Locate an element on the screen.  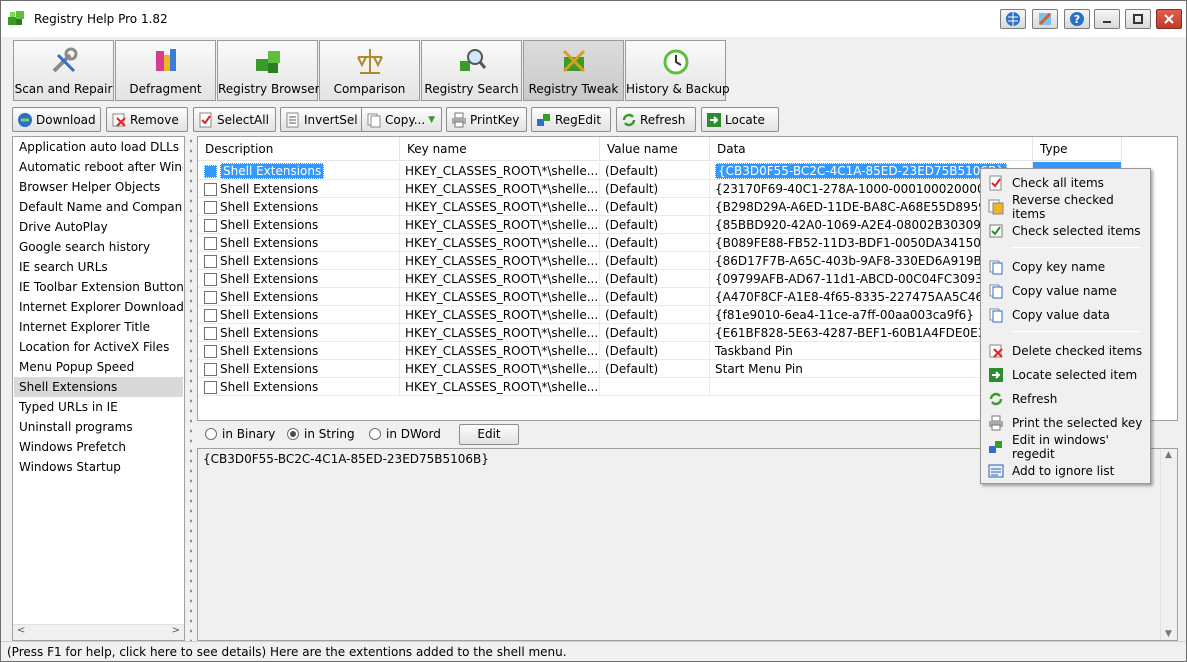
menu-item-locate-selected: Locate selected item is located at coordinates (1065, 375).